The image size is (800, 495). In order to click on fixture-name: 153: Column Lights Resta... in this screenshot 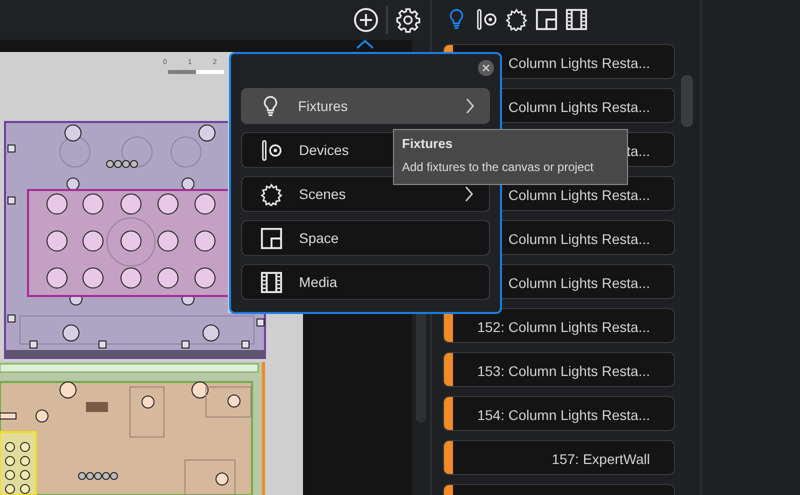, I will do `click(563, 371)`.